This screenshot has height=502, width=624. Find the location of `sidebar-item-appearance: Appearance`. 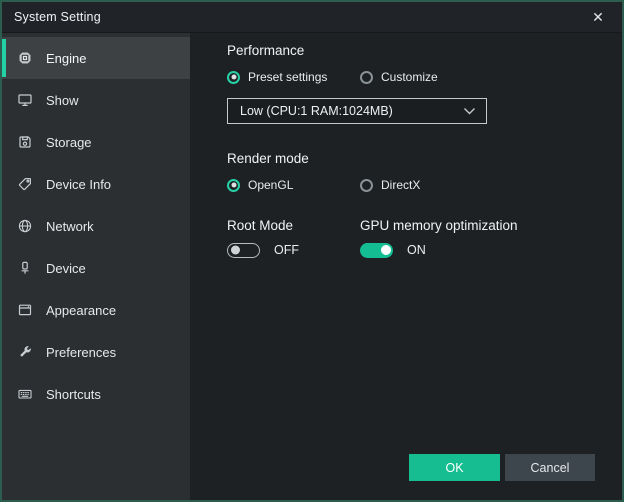

sidebar-item-appearance: Appearance is located at coordinates (96, 310).